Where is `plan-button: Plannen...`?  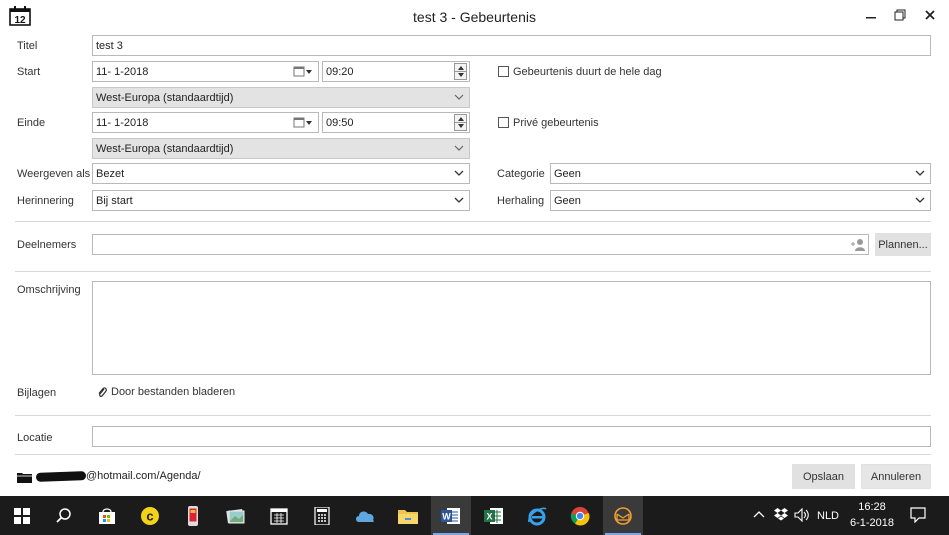
plan-button: Plannen... is located at coordinates (903, 244).